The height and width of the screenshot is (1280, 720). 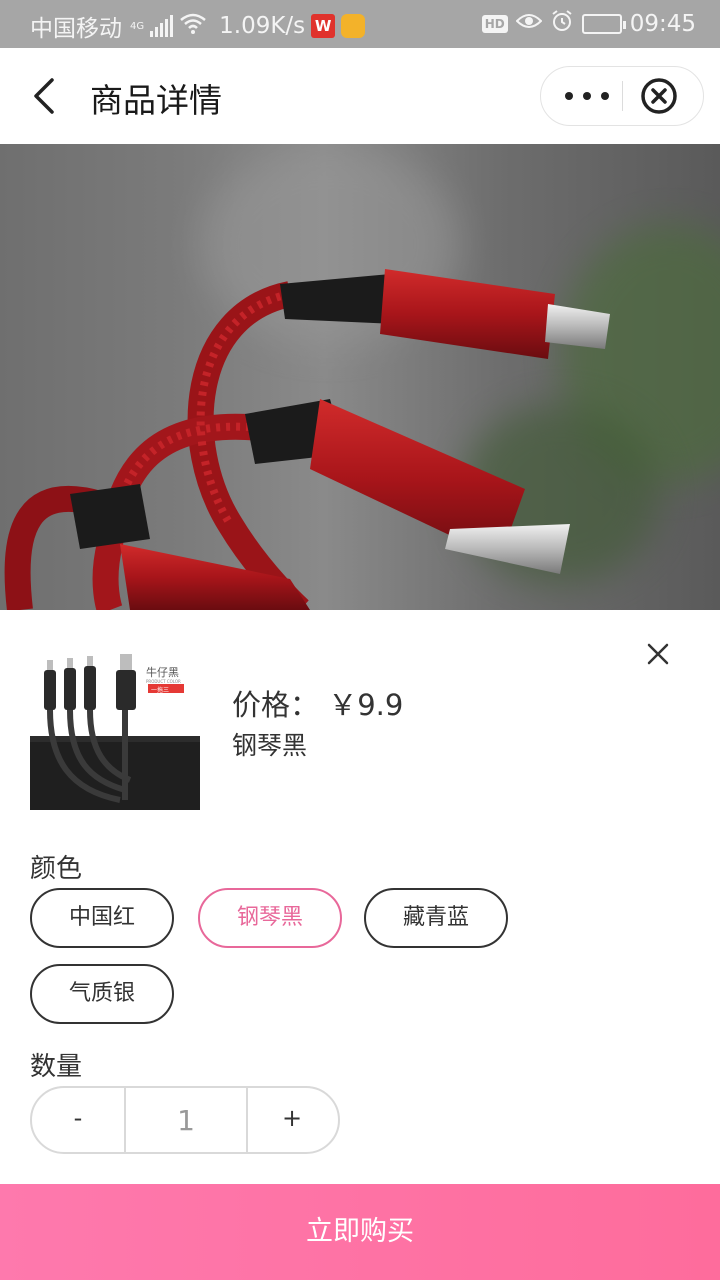 What do you see at coordinates (163, 681) in the screenshot?
I see `thumbnail-tag-subtitle: PRODUCT COLOR` at bounding box center [163, 681].